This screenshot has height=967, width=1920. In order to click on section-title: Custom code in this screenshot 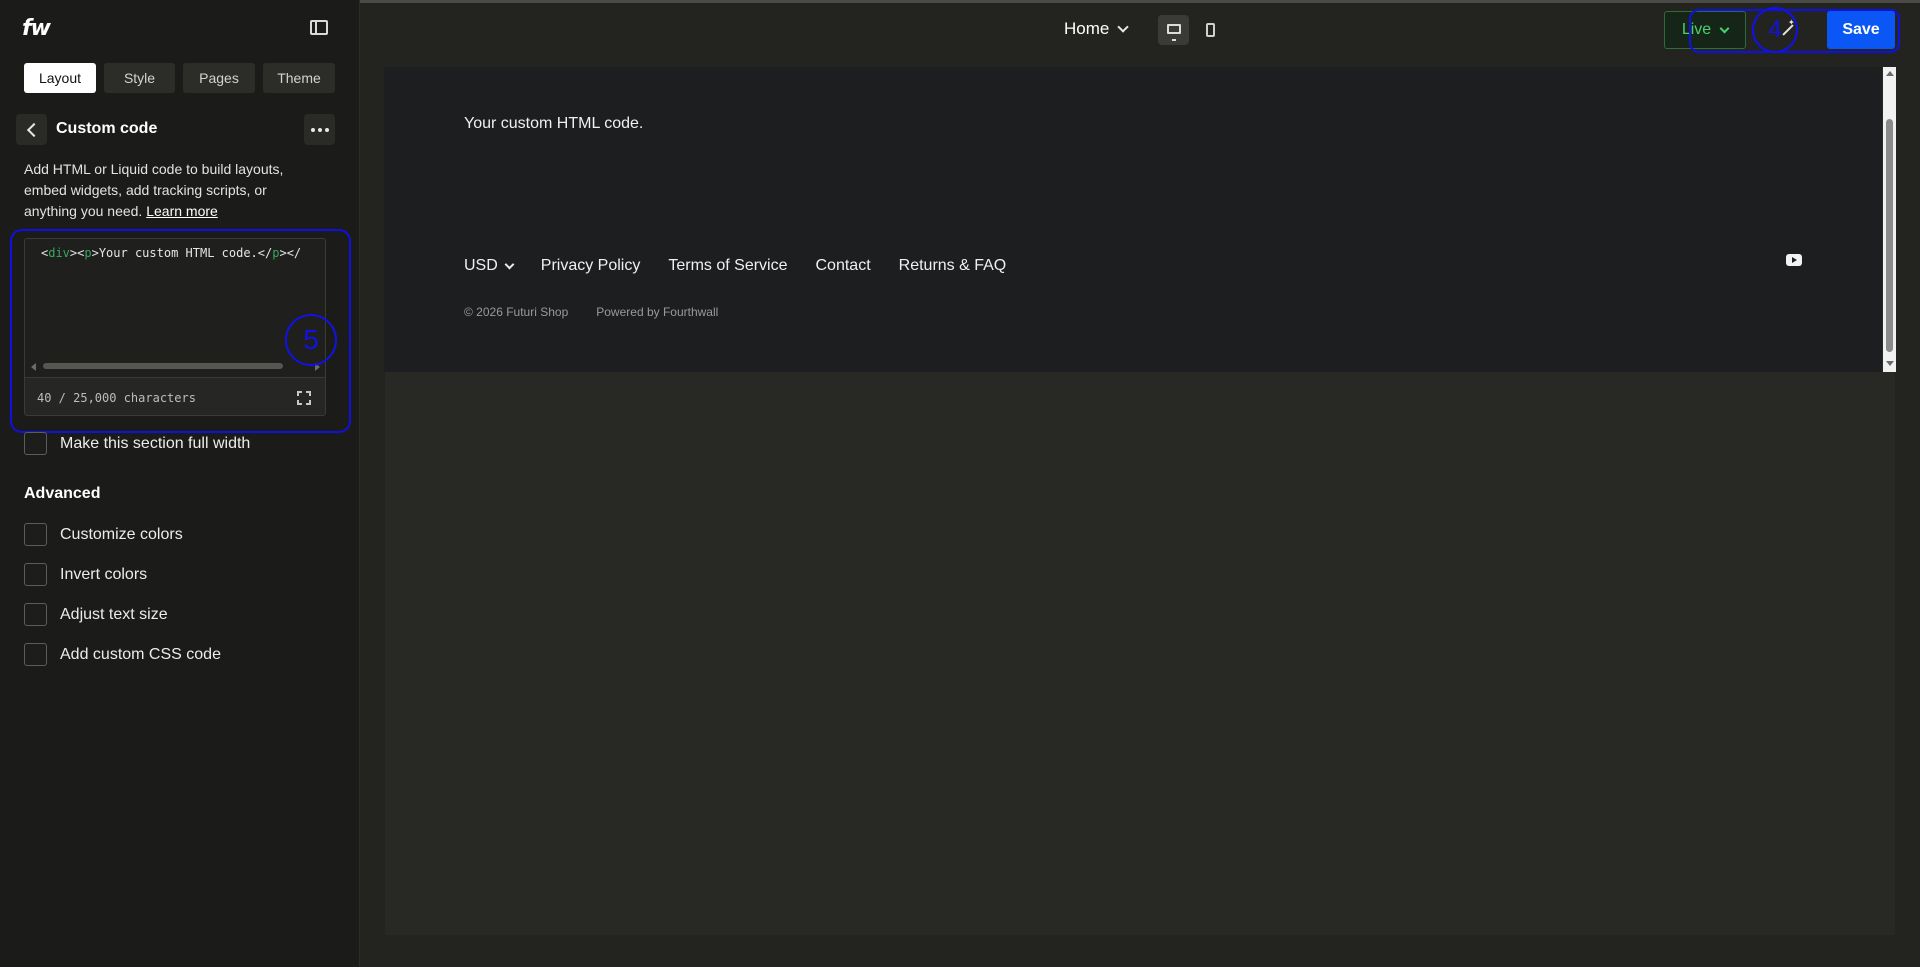, I will do `click(107, 128)`.